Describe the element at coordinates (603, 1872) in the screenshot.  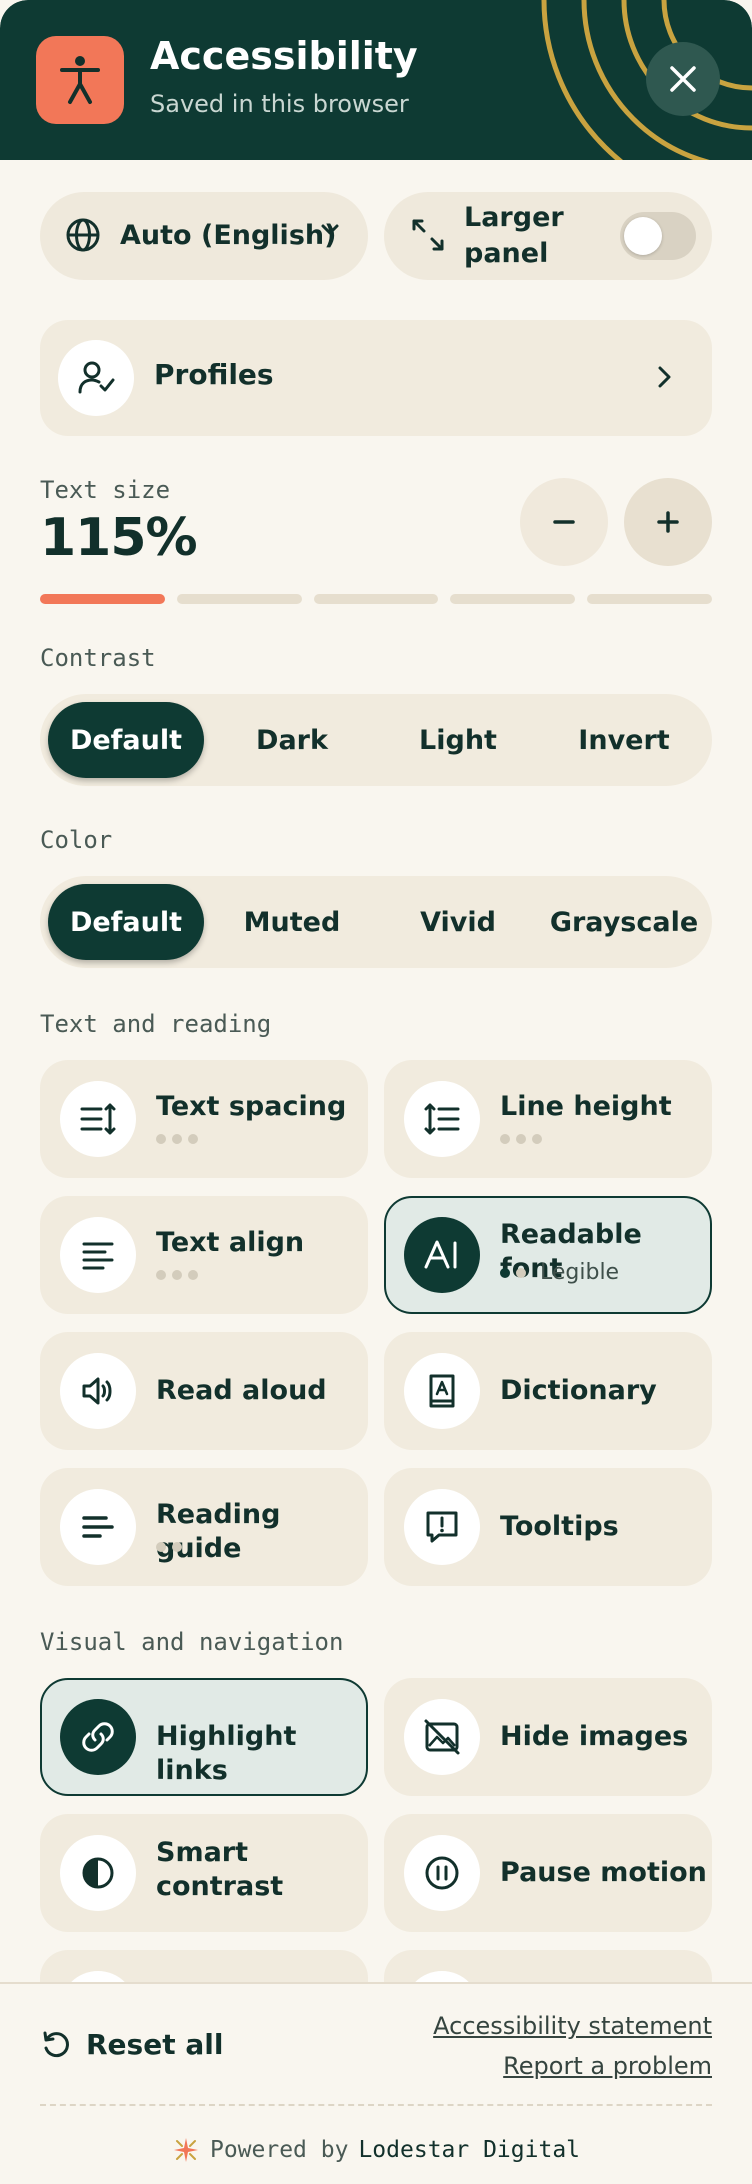
I see `pause-motion-label: Pause motion` at that location.